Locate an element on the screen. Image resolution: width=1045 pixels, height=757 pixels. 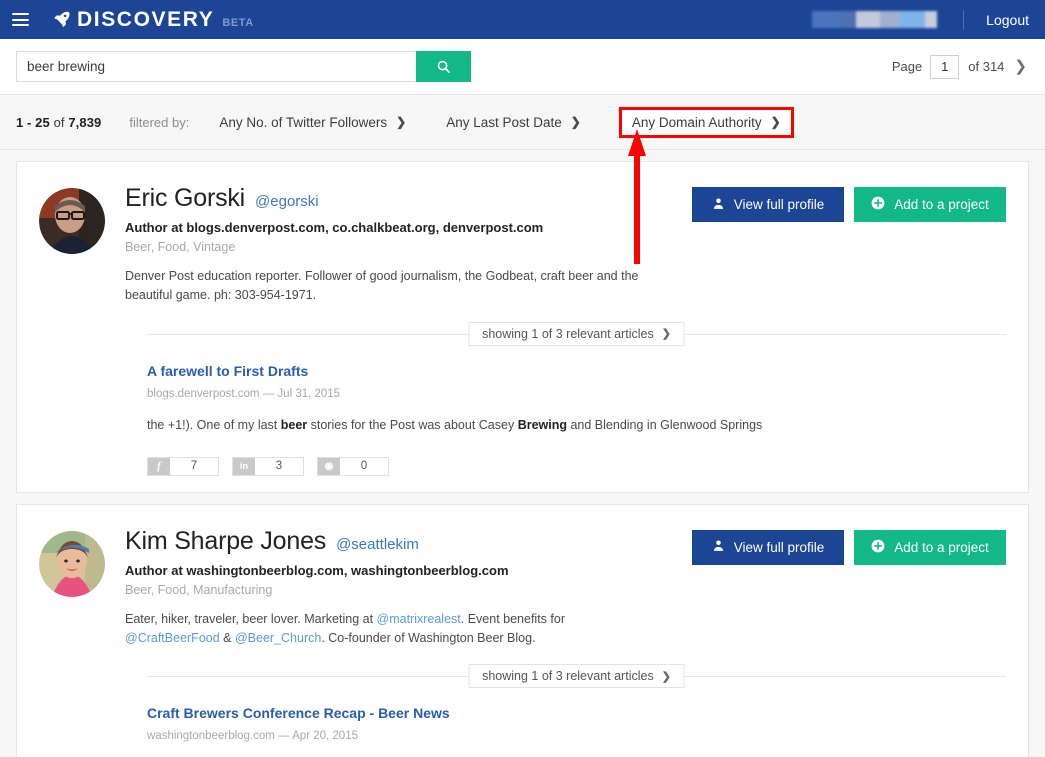
filter-domain-authority: Any Domain Authority ❯ is located at coordinates (706, 122).